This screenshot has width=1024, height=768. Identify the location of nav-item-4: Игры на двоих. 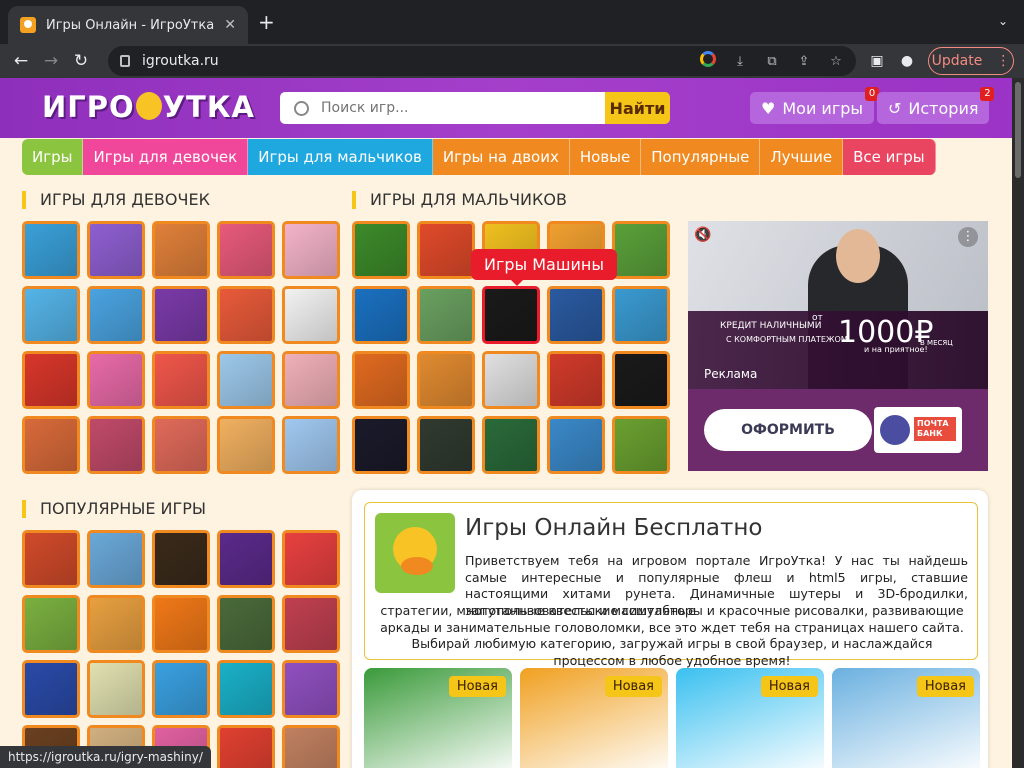
(501, 157).